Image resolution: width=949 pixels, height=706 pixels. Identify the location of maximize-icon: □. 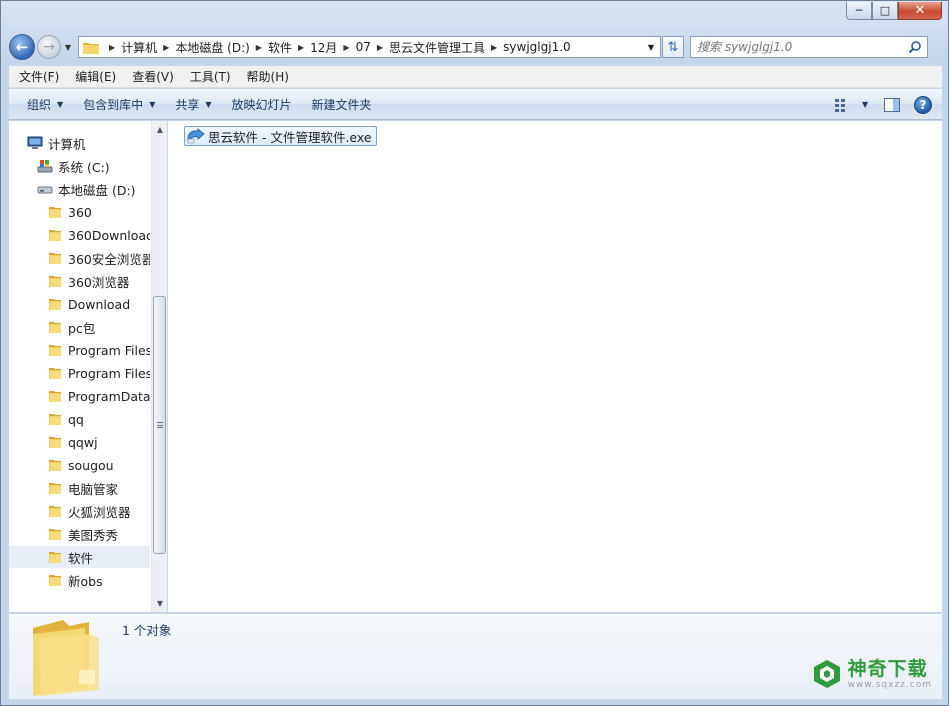
(885, 10).